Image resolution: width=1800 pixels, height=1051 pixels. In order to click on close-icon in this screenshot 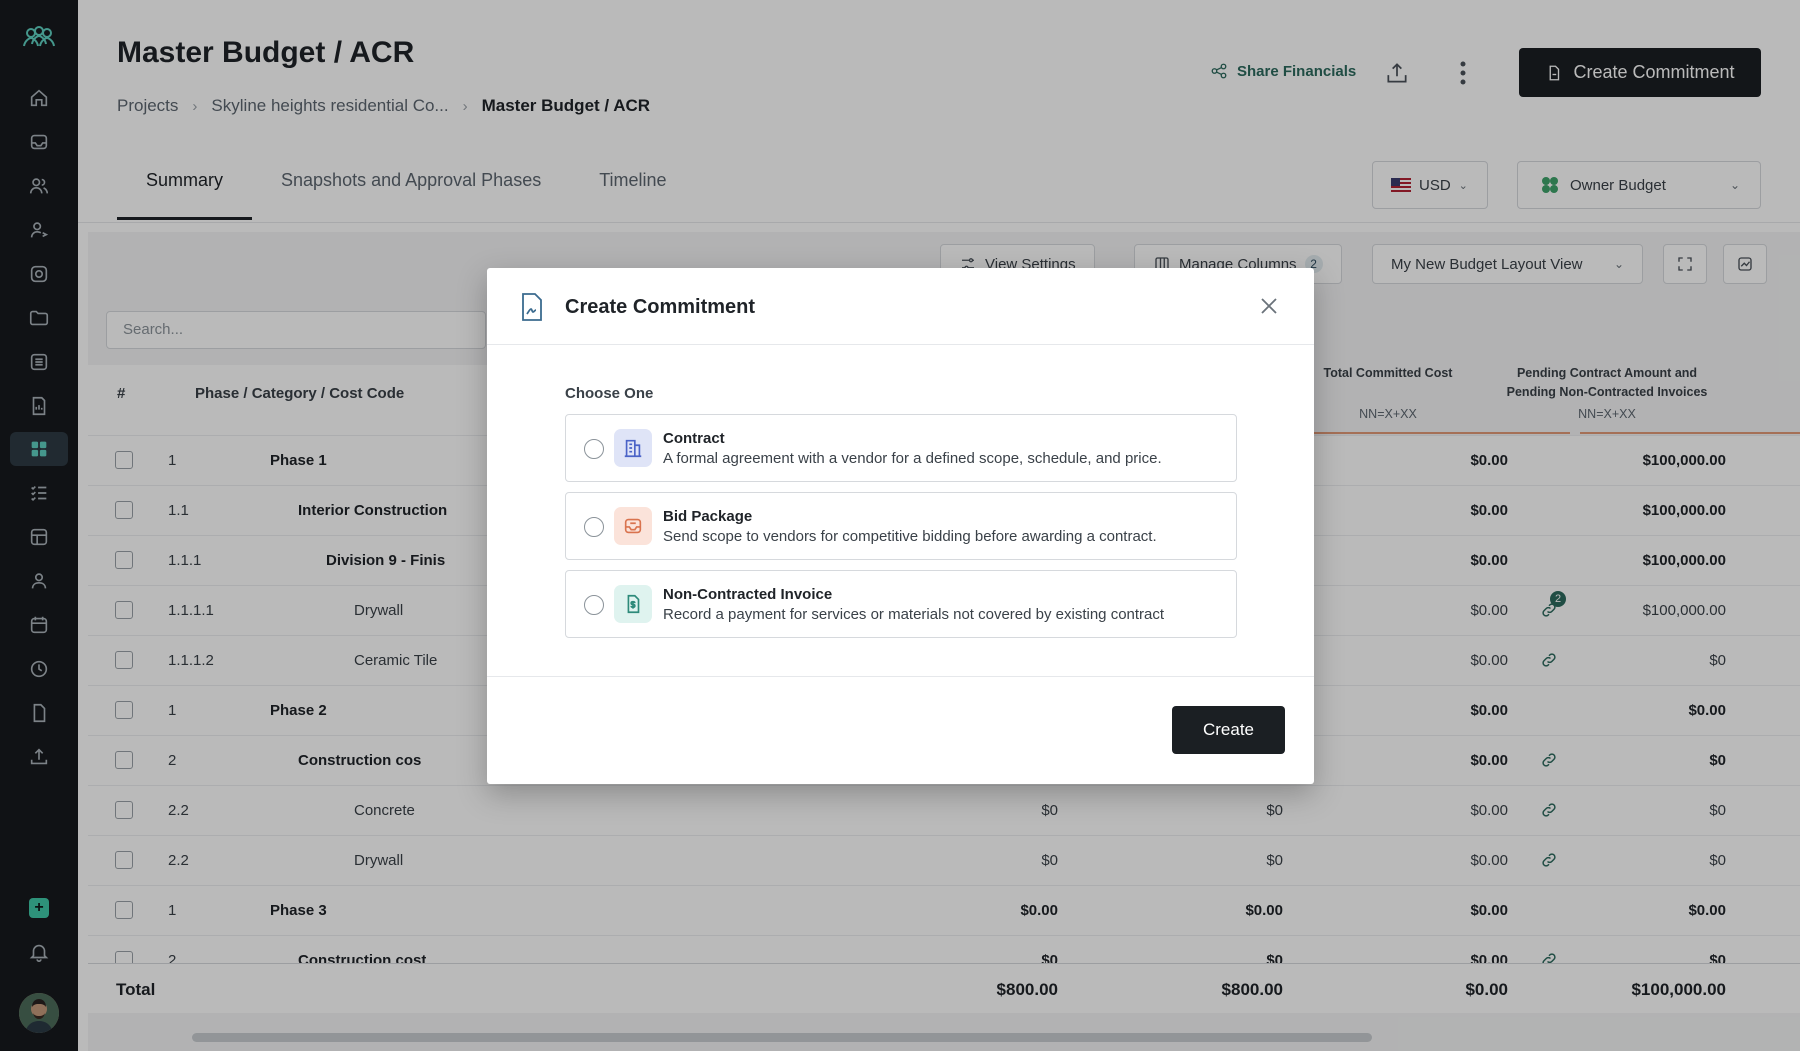, I will do `click(1269, 306)`.